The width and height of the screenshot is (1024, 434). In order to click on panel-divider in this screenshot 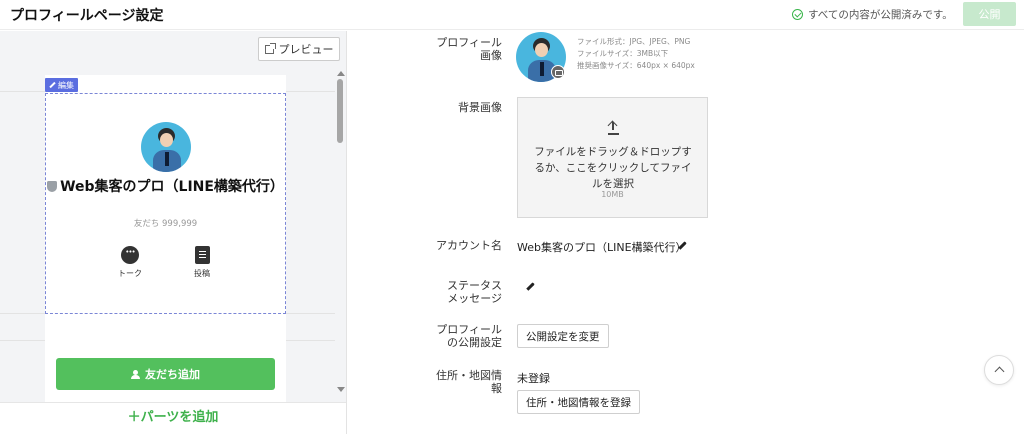, I will do `click(346, 232)`.